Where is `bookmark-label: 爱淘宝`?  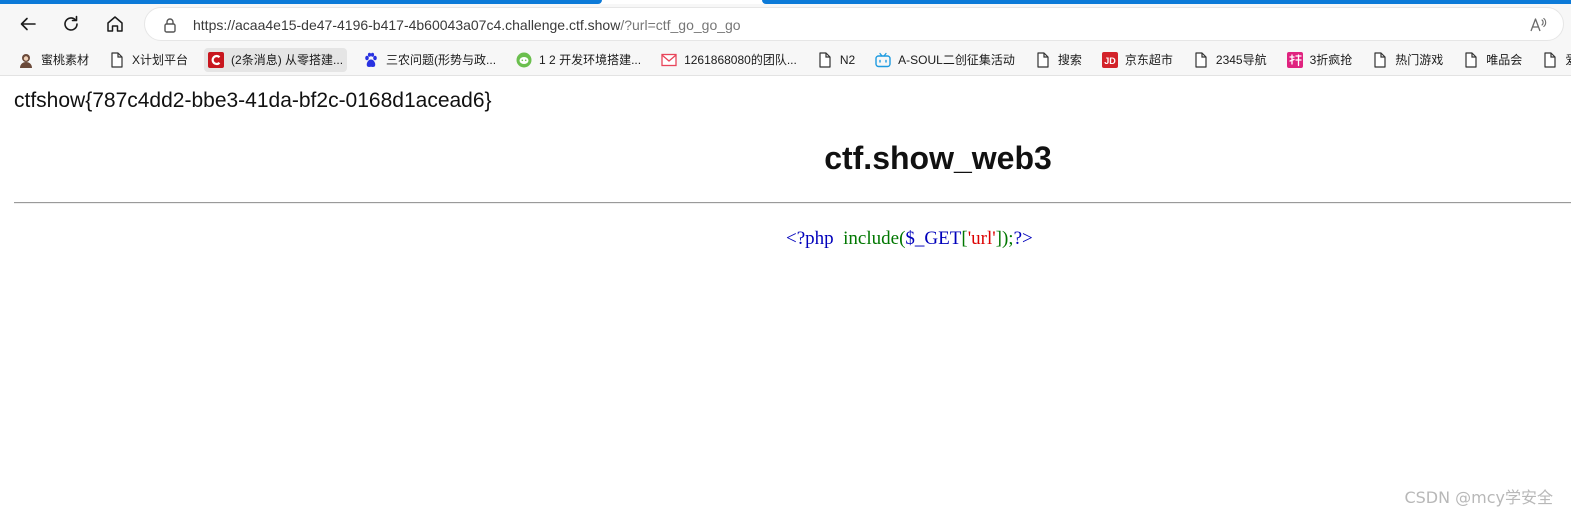
bookmark-label: 爱淘宝 is located at coordinates (1568, 59).